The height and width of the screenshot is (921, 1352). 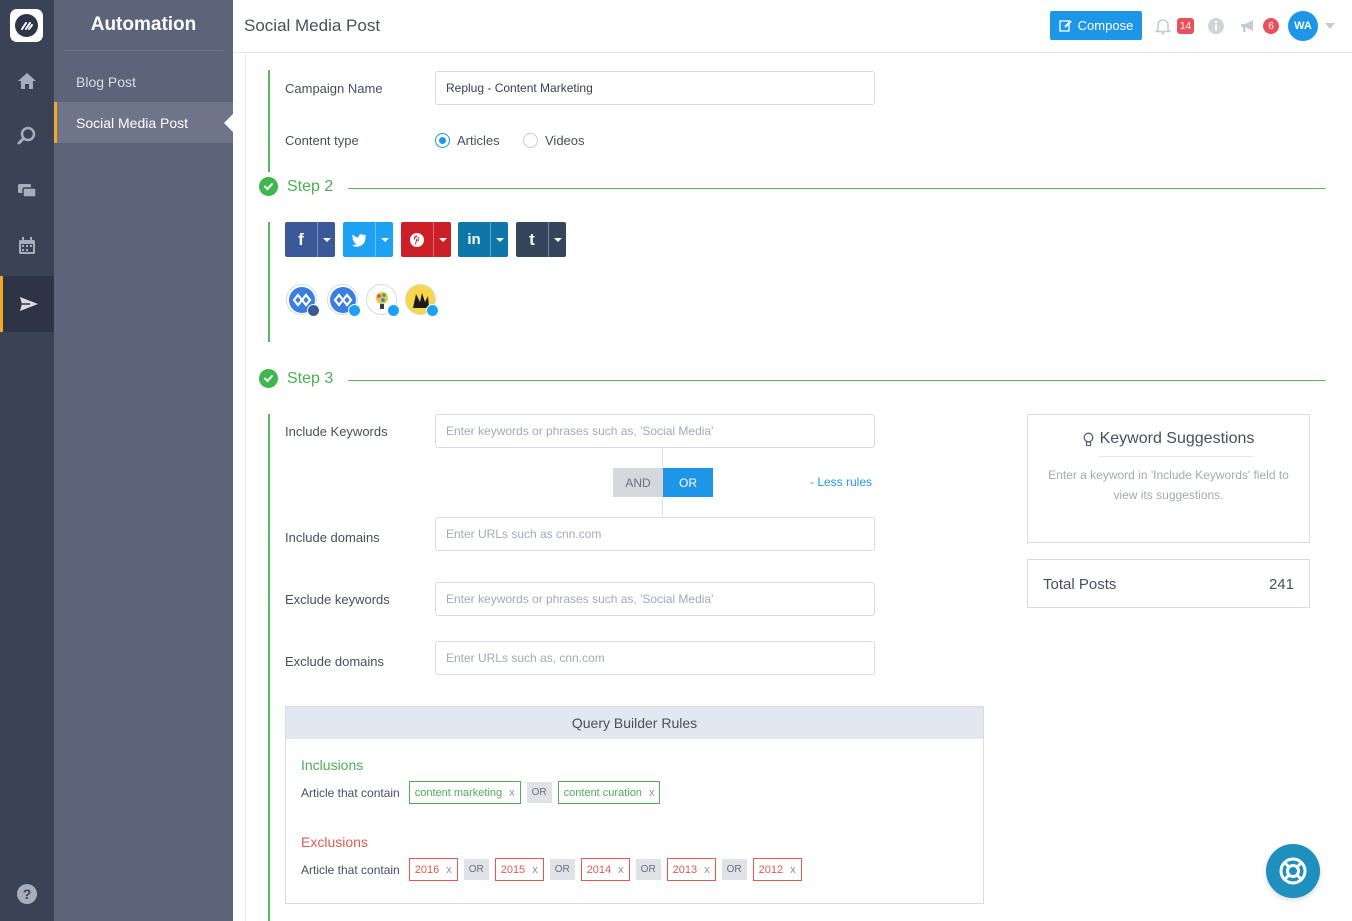 I want to click on total-posts-value: 241, so click(x=1281, y=584).